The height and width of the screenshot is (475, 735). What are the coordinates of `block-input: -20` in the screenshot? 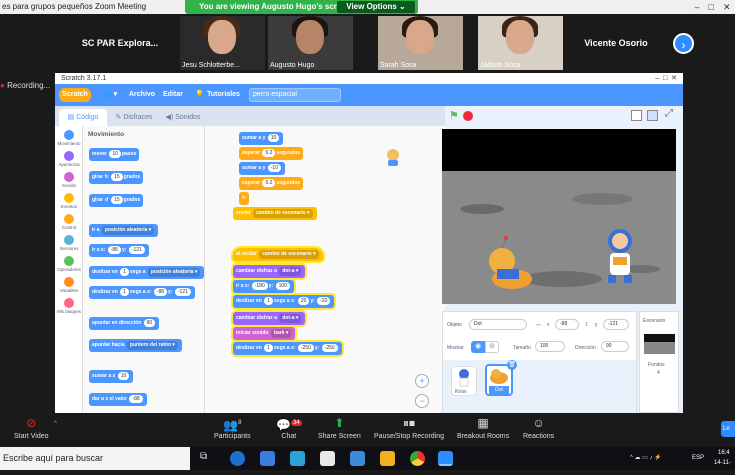 It's located at (324, 301).